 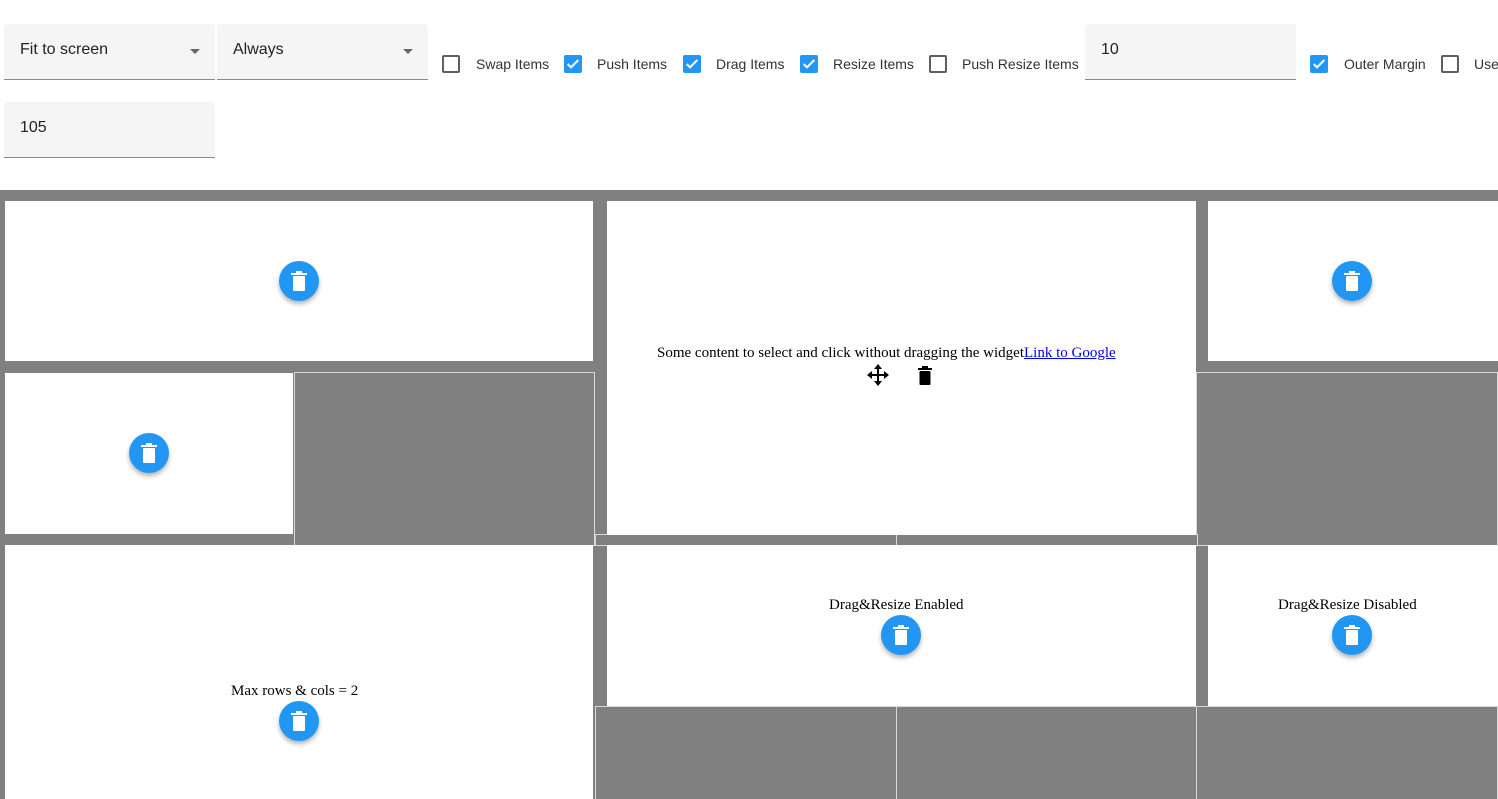 What do you see at coordinates (692, 64) in the screenshot?
I see `drag-items-checkbox` at bounding box center [692, 64].